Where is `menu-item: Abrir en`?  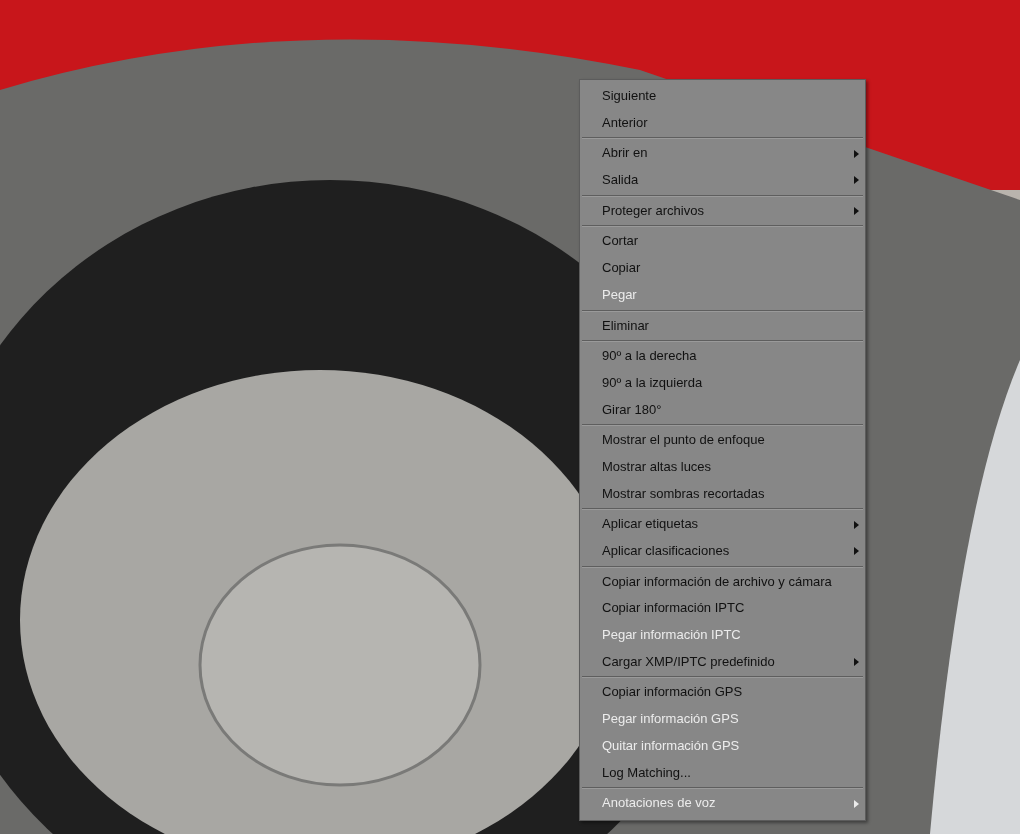
menu-item: Abrir en is located at coordinates (722, 154).